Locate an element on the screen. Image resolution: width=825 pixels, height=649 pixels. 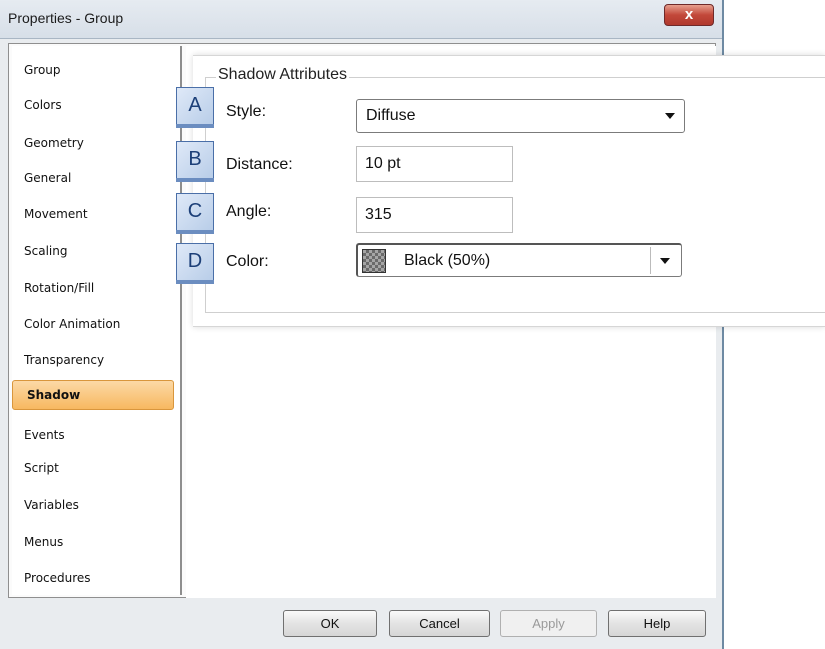
sidebar-item-shadow: Shadow is located at coordinates (93, 395).